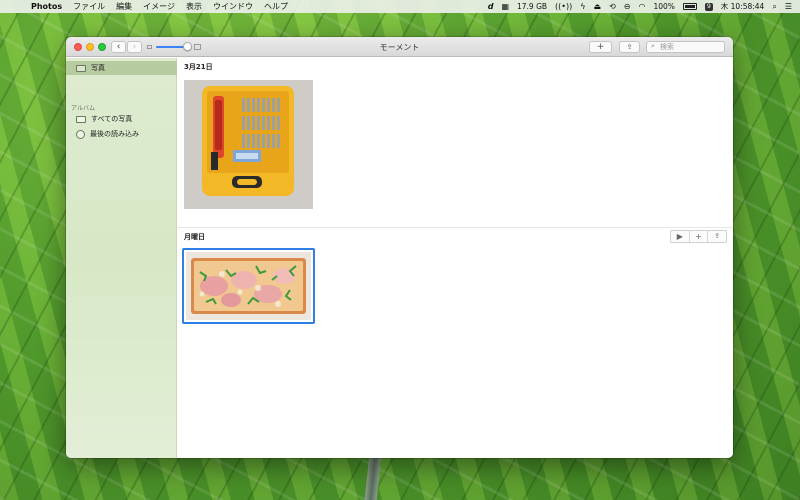 The height and width of the screenshot is (500, 800). I want to click on sidebar-item-photos: 写真, so click(90, 68).